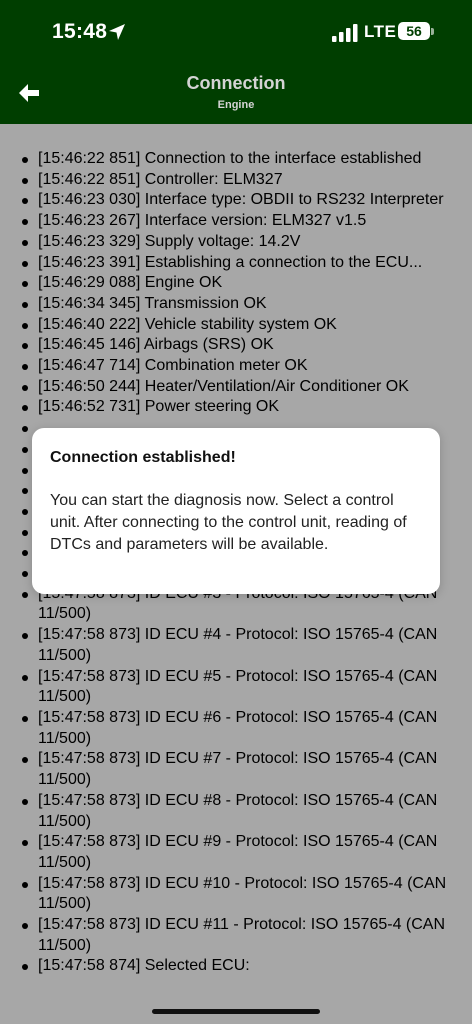  What do you see at coordinates (80, 31) in the screenshot?
I see `status-time: 15:48` at bounding box center [80, 31].